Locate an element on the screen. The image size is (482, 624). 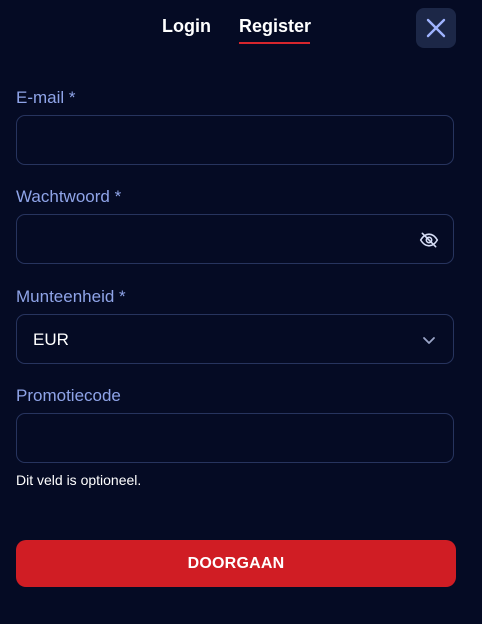
tab-login: Login is located at coordinates (186, 26).